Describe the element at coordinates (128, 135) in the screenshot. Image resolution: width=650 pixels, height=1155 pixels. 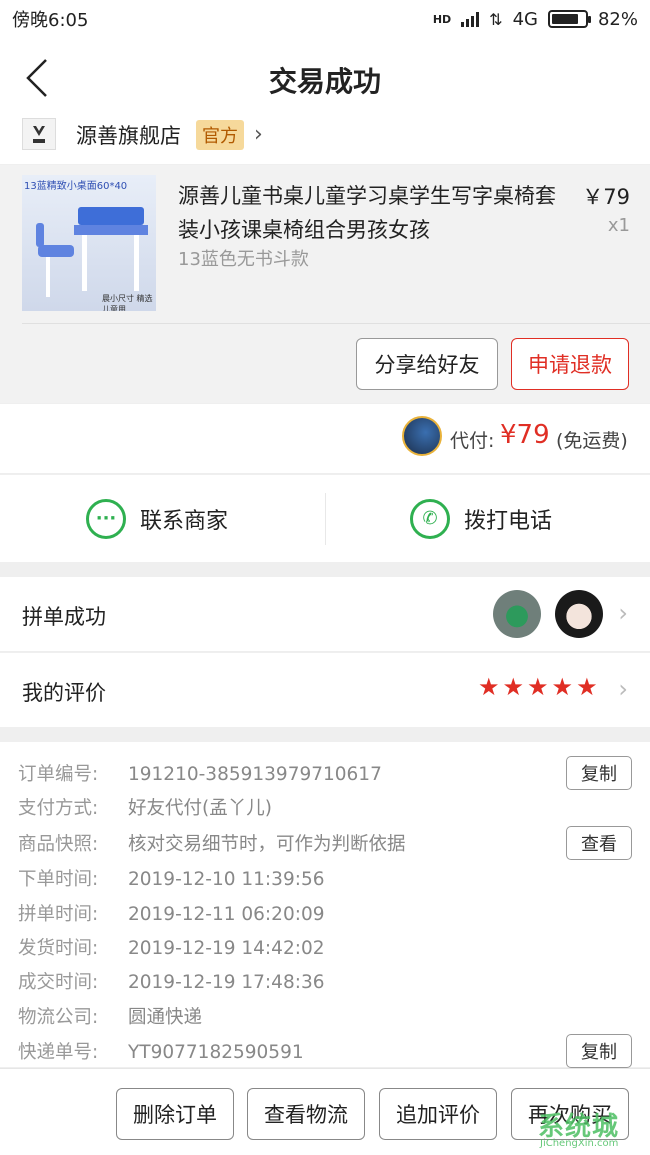
I see `shop-name: 源善旗舰店` at that location.